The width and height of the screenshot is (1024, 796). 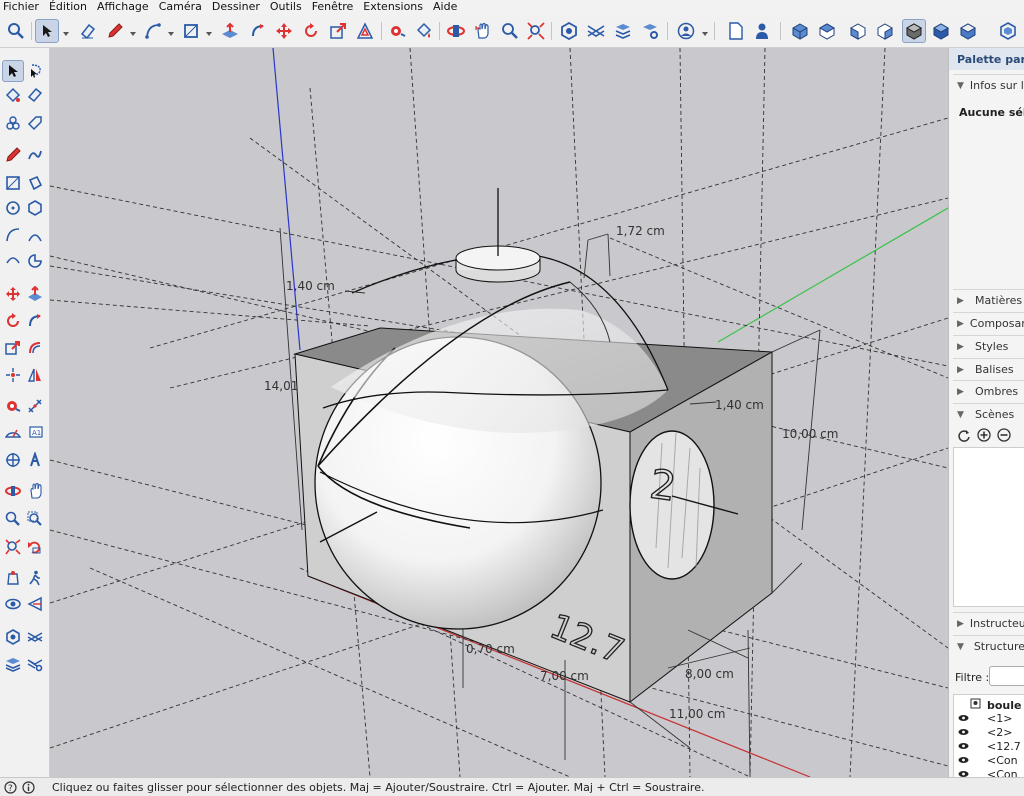 What do you see at coordinates (697, 714) in the screenshot?
I see `dimension-label: 11,00 cm` at bounding box center [697, 714].